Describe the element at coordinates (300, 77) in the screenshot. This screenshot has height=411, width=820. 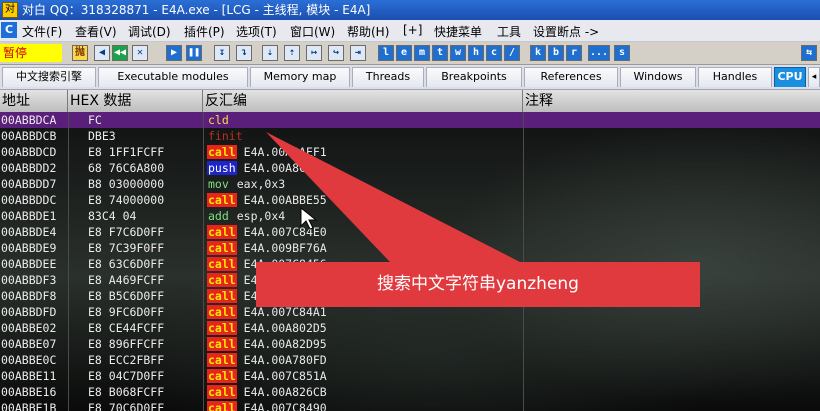
I see `tab-memory-map: Memory map` at that location.